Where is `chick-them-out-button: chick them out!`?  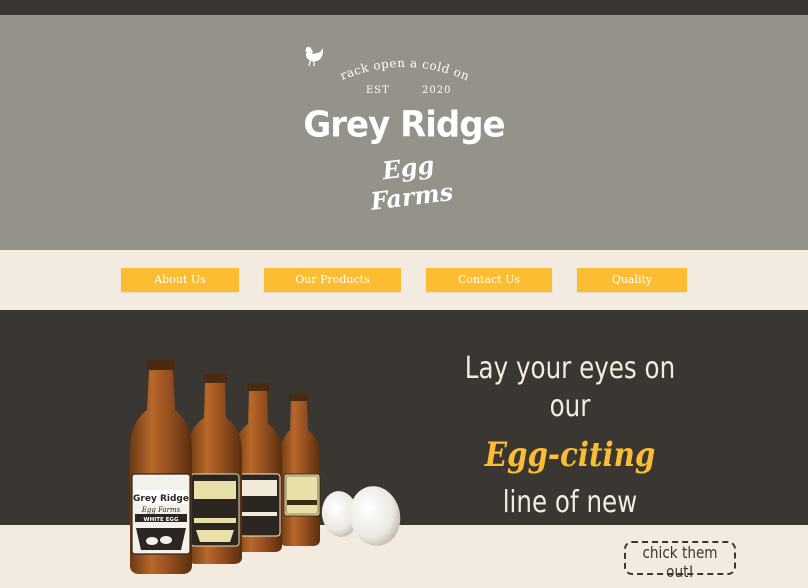 chick-them-out-button: chick them out! is located at coordinates (680, 561).